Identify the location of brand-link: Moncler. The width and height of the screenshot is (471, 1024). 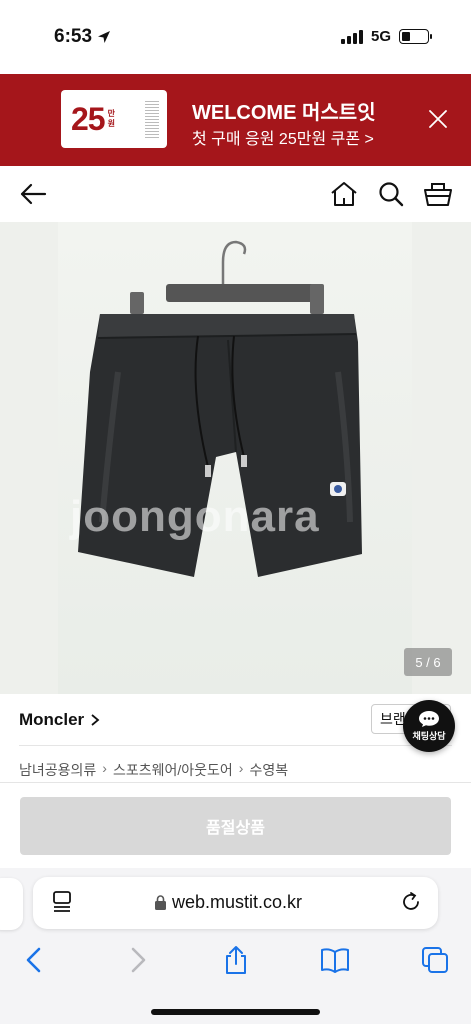
(59, 720).